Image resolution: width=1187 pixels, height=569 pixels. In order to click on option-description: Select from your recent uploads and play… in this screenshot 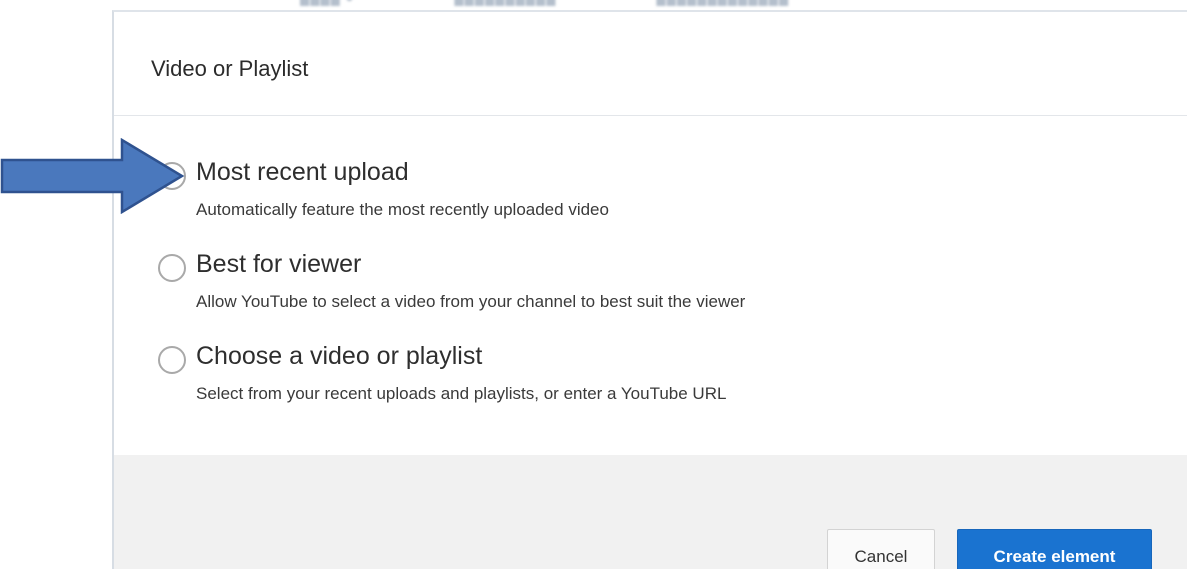, I will do `click(461, 393)`.